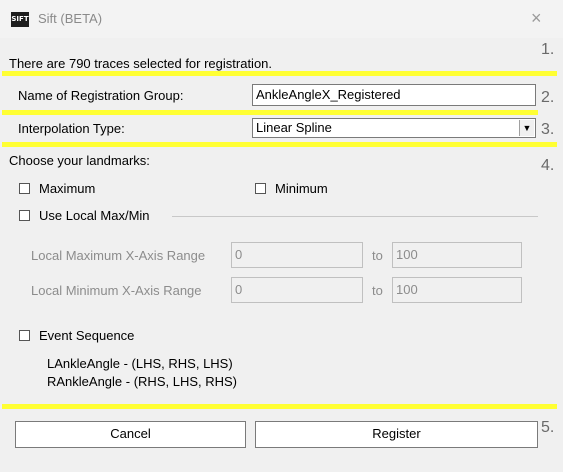 This screenshot has width=563, height=472. Describe the element at coordinates (536, 18) in the screenshot. I see `close-icon: ×` at that location.